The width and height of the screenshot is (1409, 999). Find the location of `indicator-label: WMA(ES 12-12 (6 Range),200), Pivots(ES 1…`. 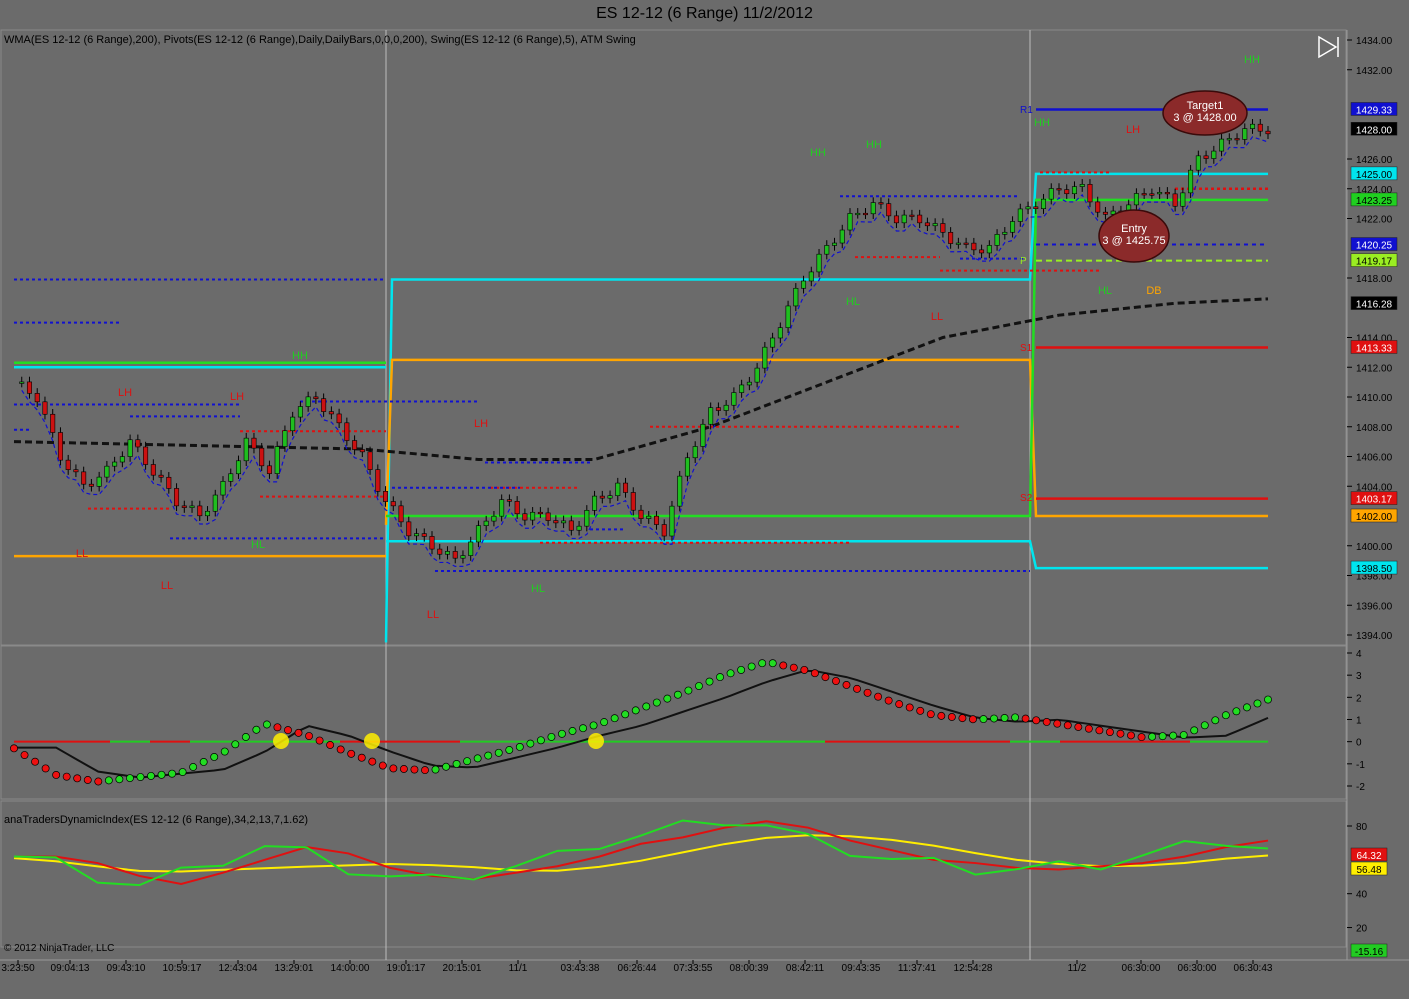

indicator-label: WMA(ES 12-12 (6 Range),200), Pivots(ES 1… is located at coordinates (320, 40).